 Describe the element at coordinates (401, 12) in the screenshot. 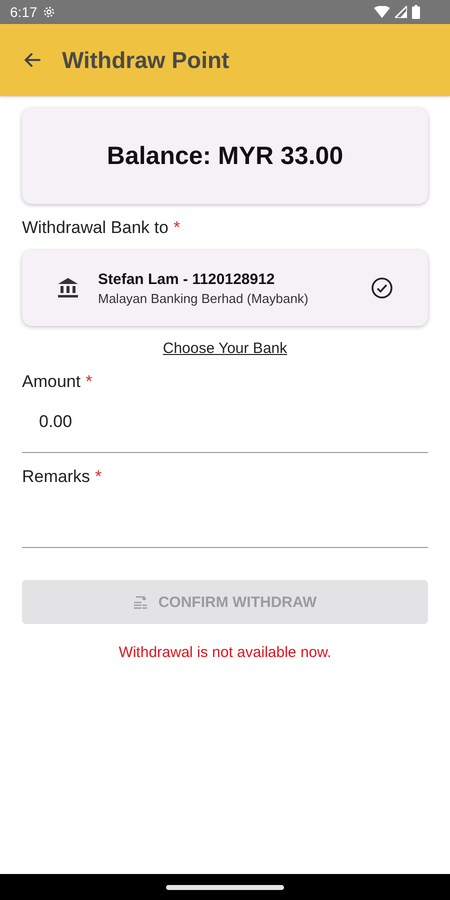

I see `signal-icon` at that location.